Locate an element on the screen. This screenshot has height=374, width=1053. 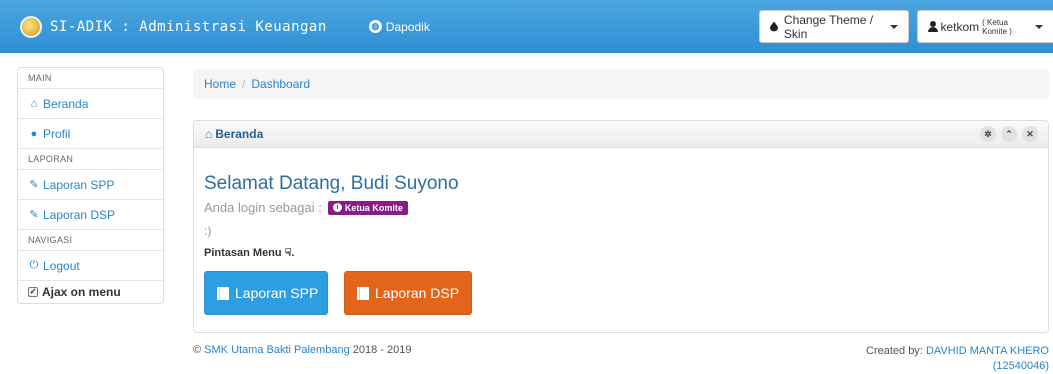
user-name: ketkom is located at coordinates (960, 26).